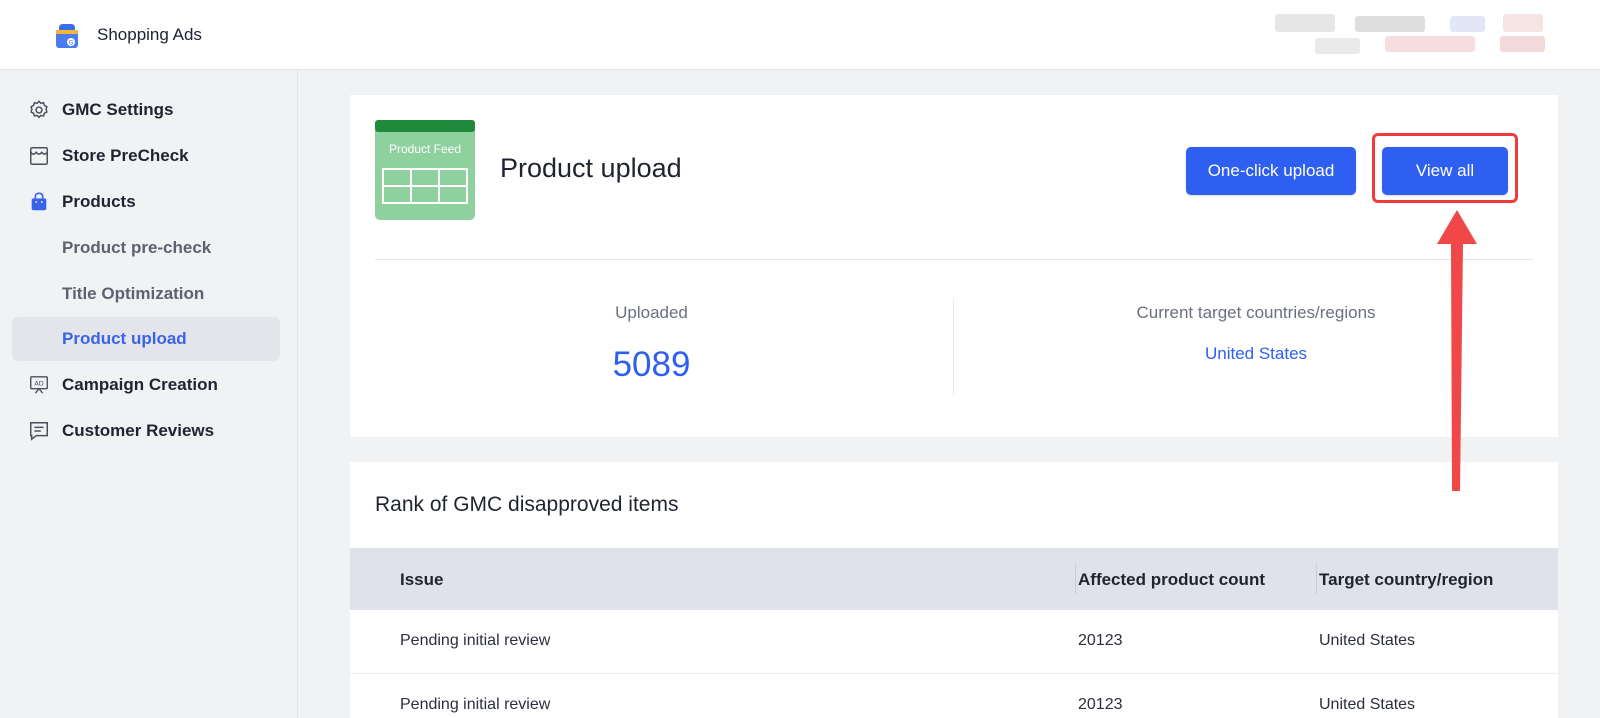 The height and width of the screenshot is (718, 1600). What do you see at coordinates (954, 259) in the screenshot?
I see `section-divider` at bounding box center [954, 259].